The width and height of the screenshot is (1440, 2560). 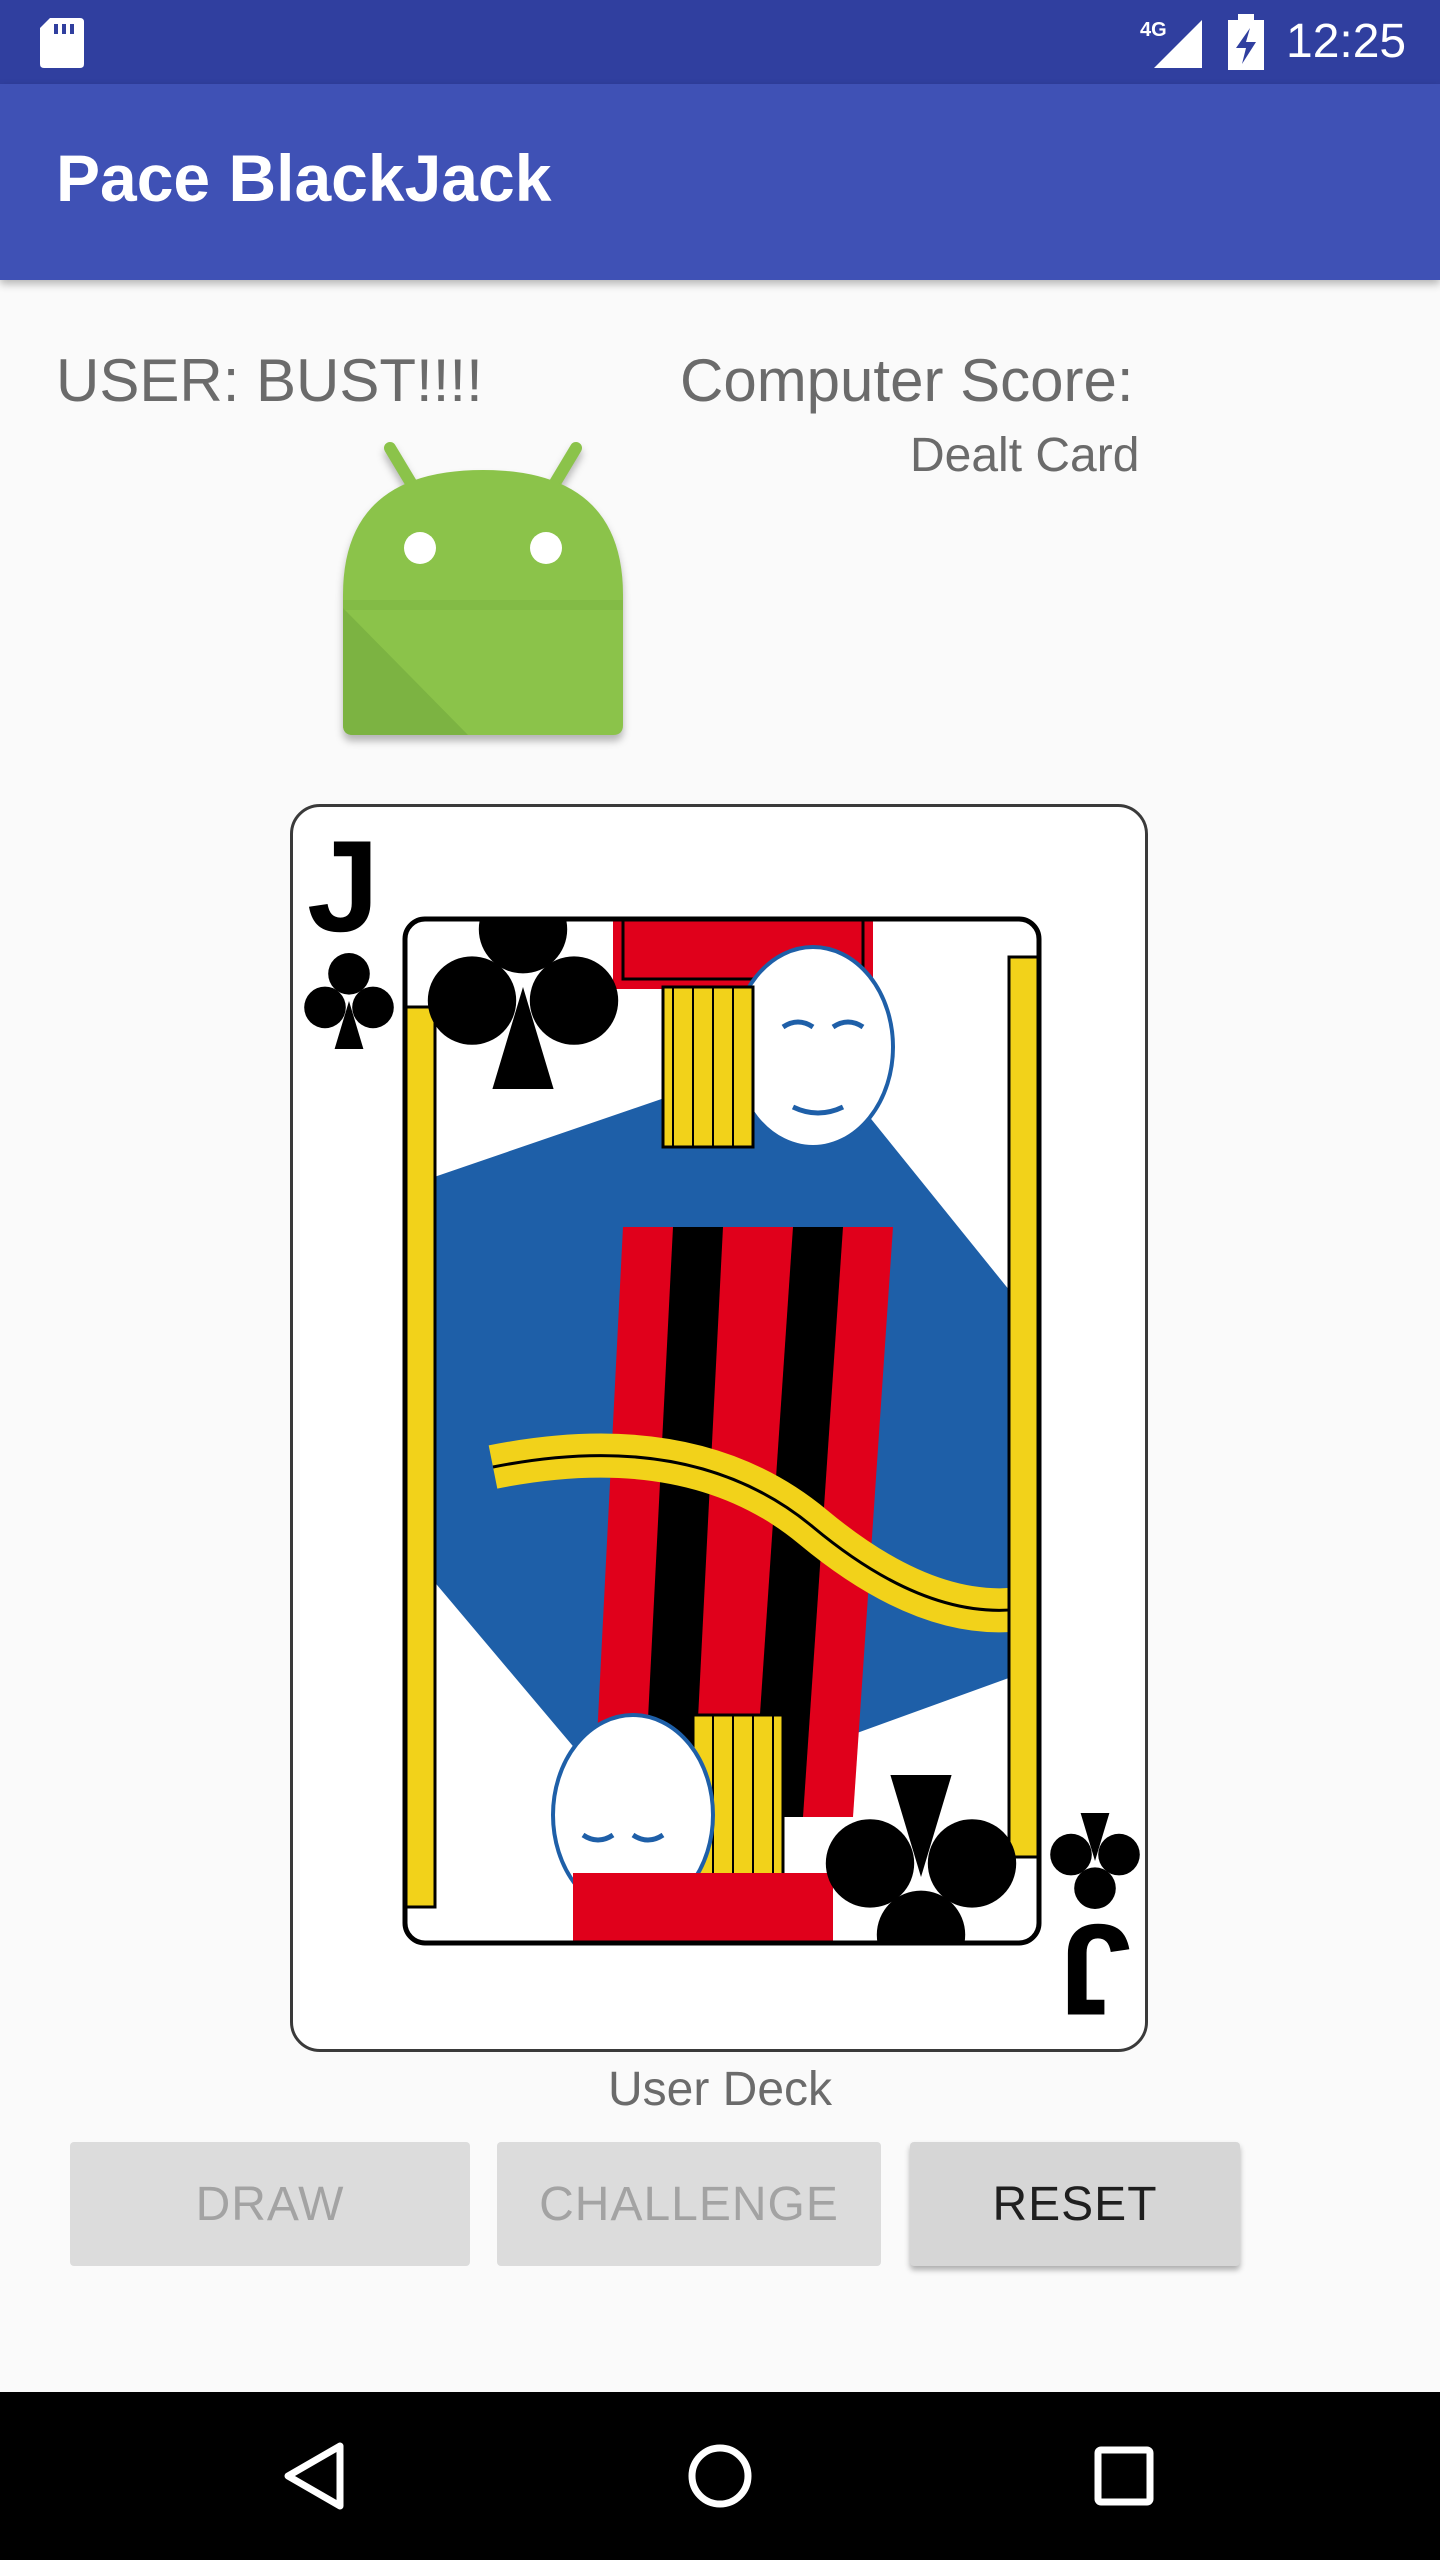 I want to click on reset-button: RESET, so click(x=1075, y=2204).